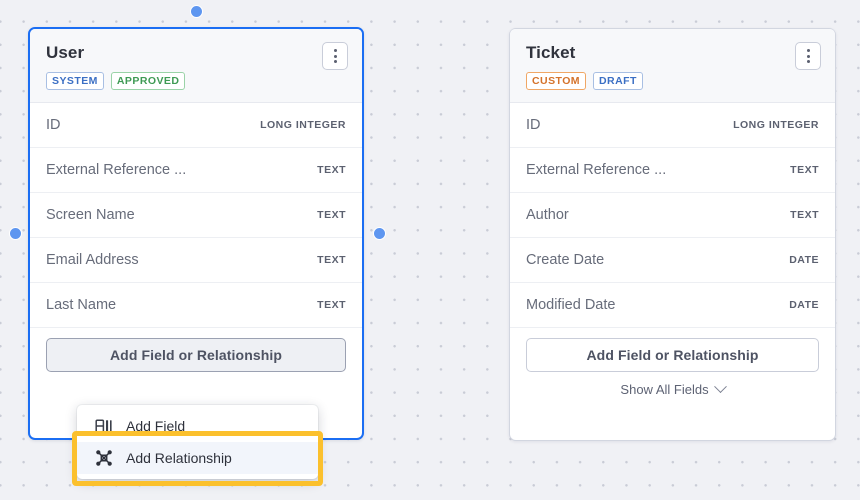  Describe the element at coordinates (196, 81) in the screenshot. I see `badge-group-user: SYSTEM APPROVED` at that location.